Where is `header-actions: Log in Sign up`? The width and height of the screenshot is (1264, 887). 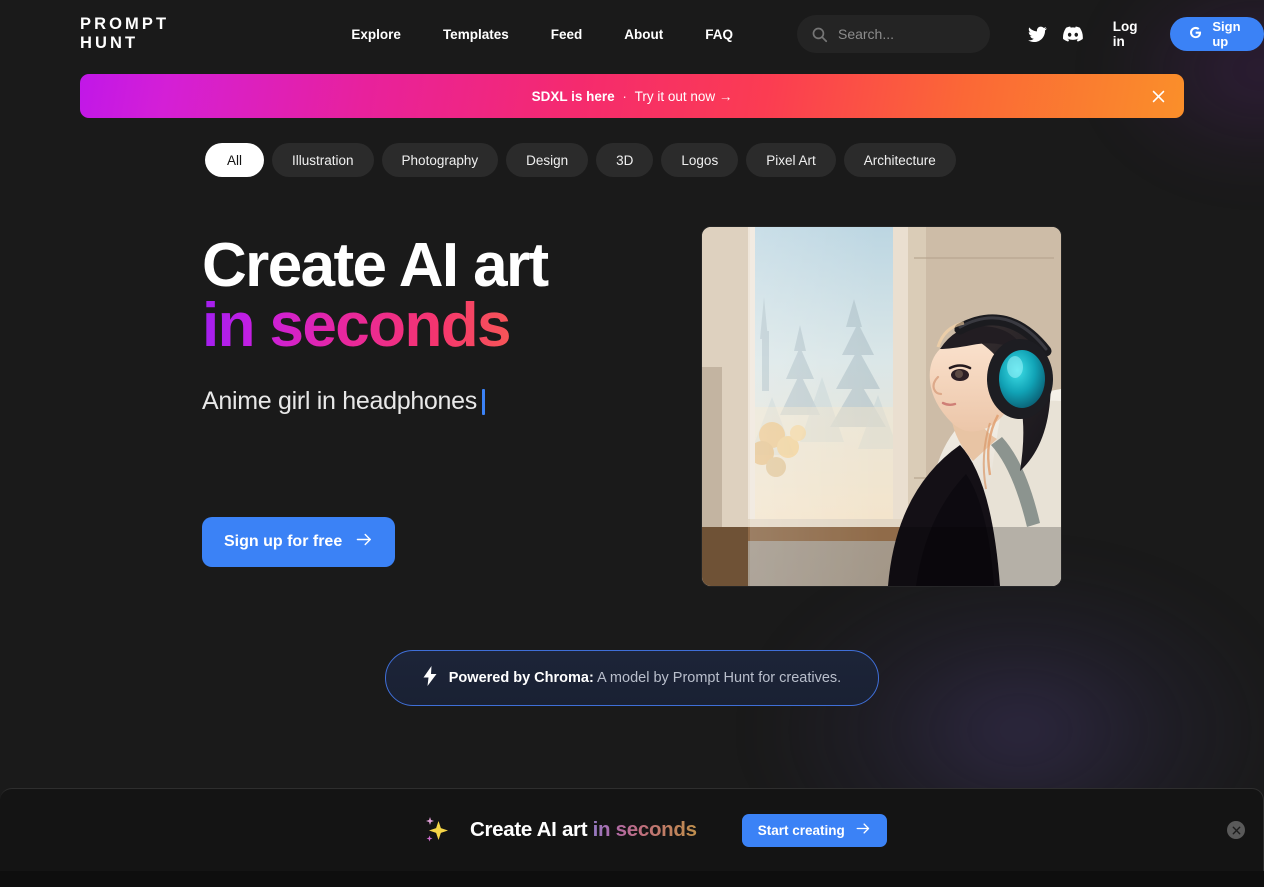 header-actions: Log in Sign up is located at coordinates (1142, 34).